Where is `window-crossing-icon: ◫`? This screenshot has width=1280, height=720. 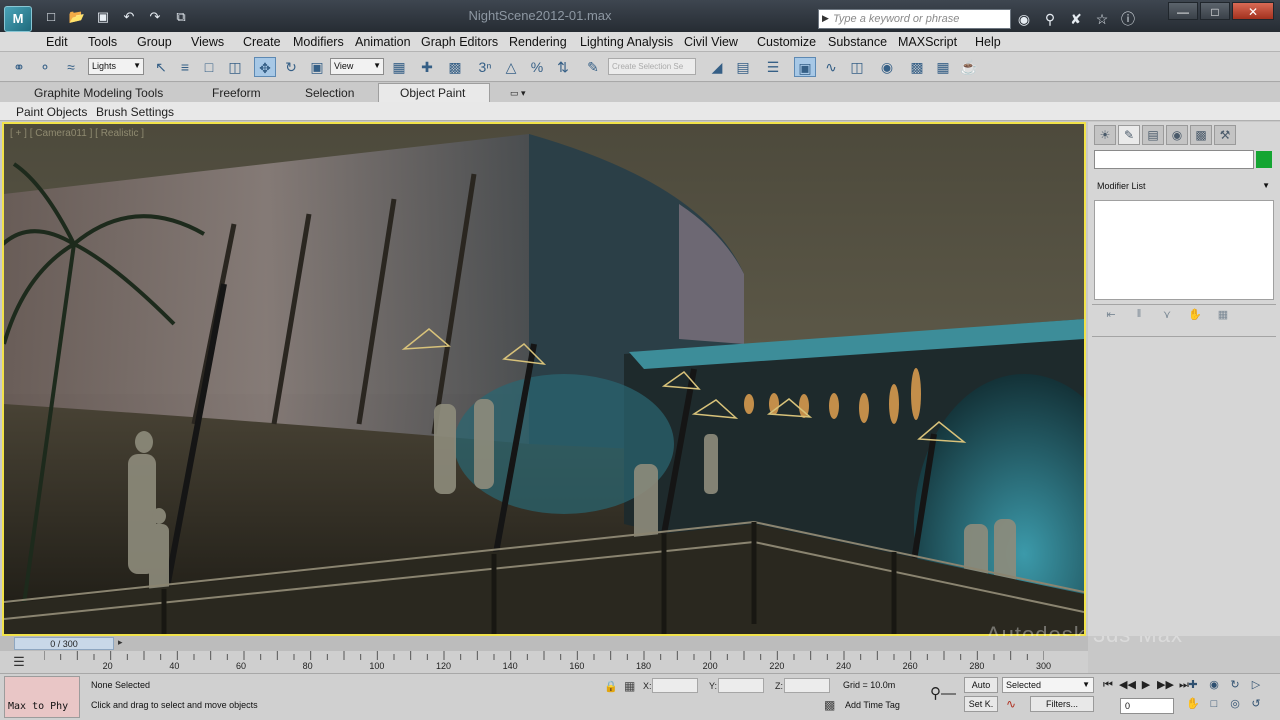
window-crossing-icon: ◫ is located at coordinates (235, 67).